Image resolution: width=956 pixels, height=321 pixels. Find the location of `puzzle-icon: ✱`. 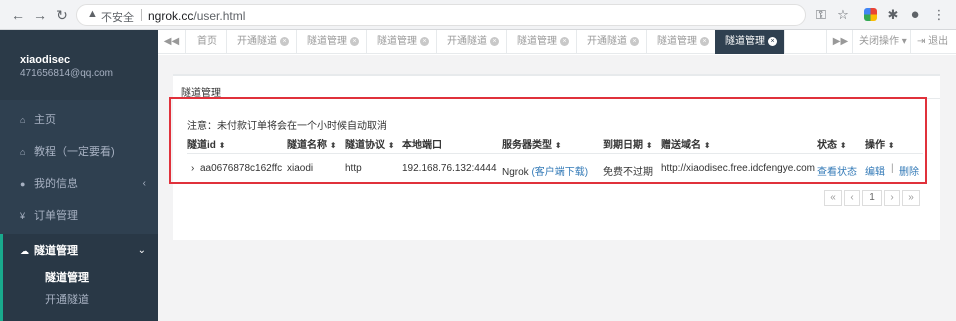

puzzle-icon: ✱ is located at coordinates (893, 15).